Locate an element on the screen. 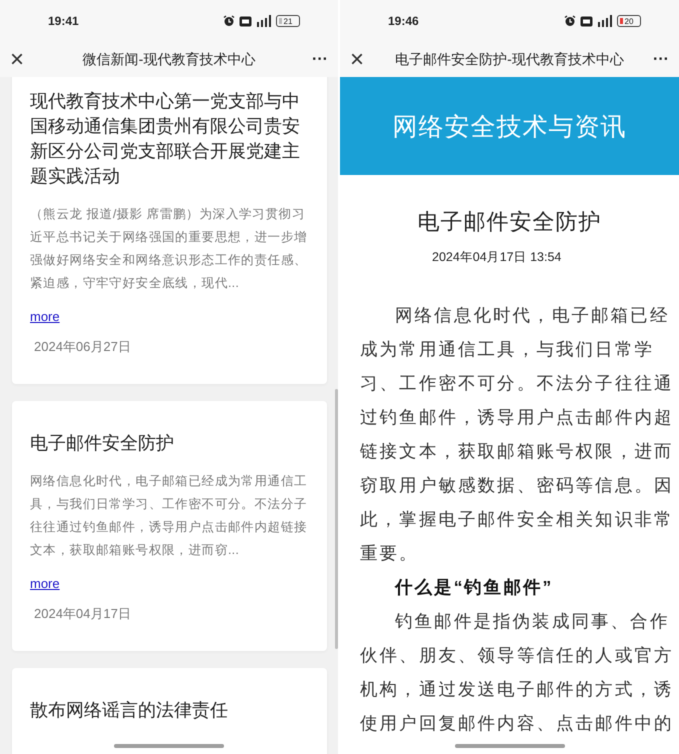 The image size is (679, 754). status-time: 19:46 is located at coordinates (403, 21).